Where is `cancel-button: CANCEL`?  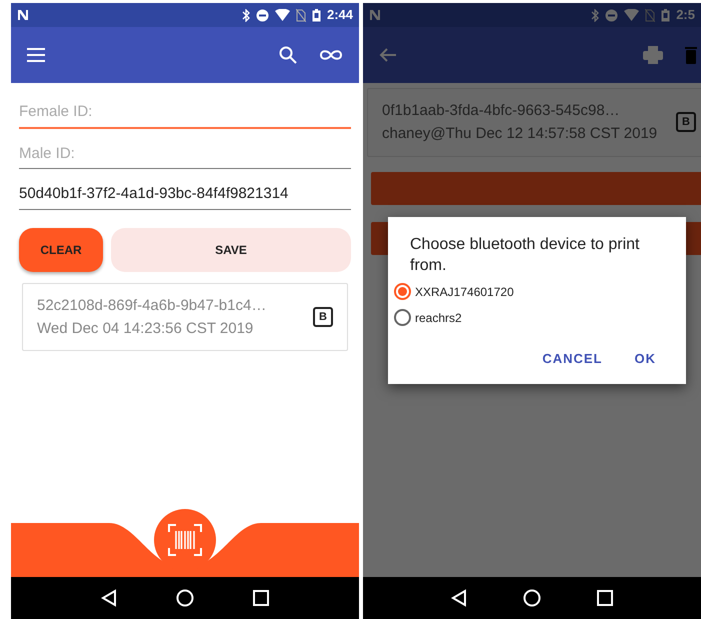 cancel-button: CANCEL is located at coordinates (572, 358).